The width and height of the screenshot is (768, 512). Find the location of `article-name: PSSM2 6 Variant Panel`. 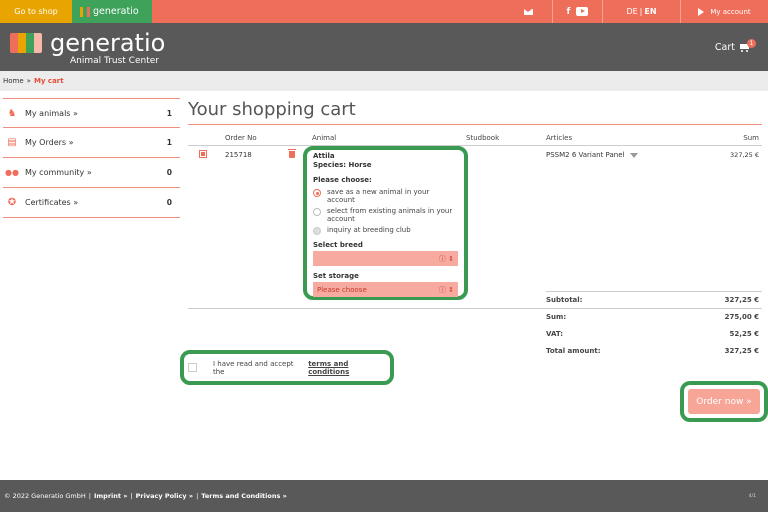

article-name: PSSM2 6 Variant Panel is located at coordinates (585, 155).